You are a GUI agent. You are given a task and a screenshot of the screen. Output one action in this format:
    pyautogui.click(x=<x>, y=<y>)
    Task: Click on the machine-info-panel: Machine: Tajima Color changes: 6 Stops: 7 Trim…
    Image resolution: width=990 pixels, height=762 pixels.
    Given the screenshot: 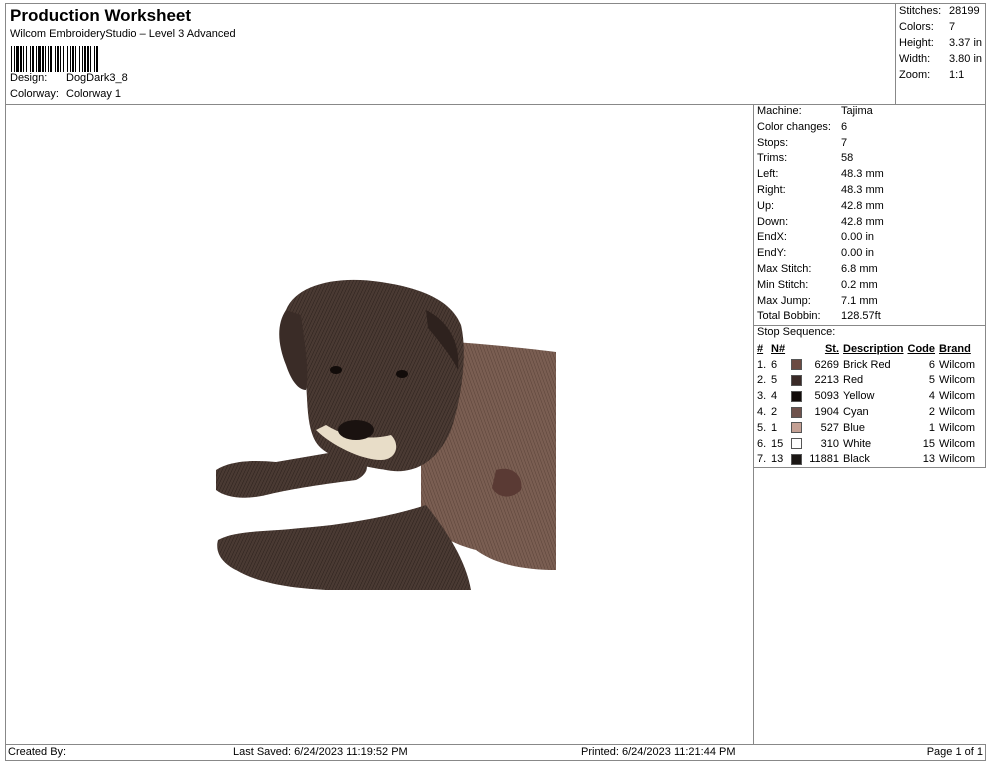 What is the action you would take?
    pyautogui.click(x=869, y=215)
    